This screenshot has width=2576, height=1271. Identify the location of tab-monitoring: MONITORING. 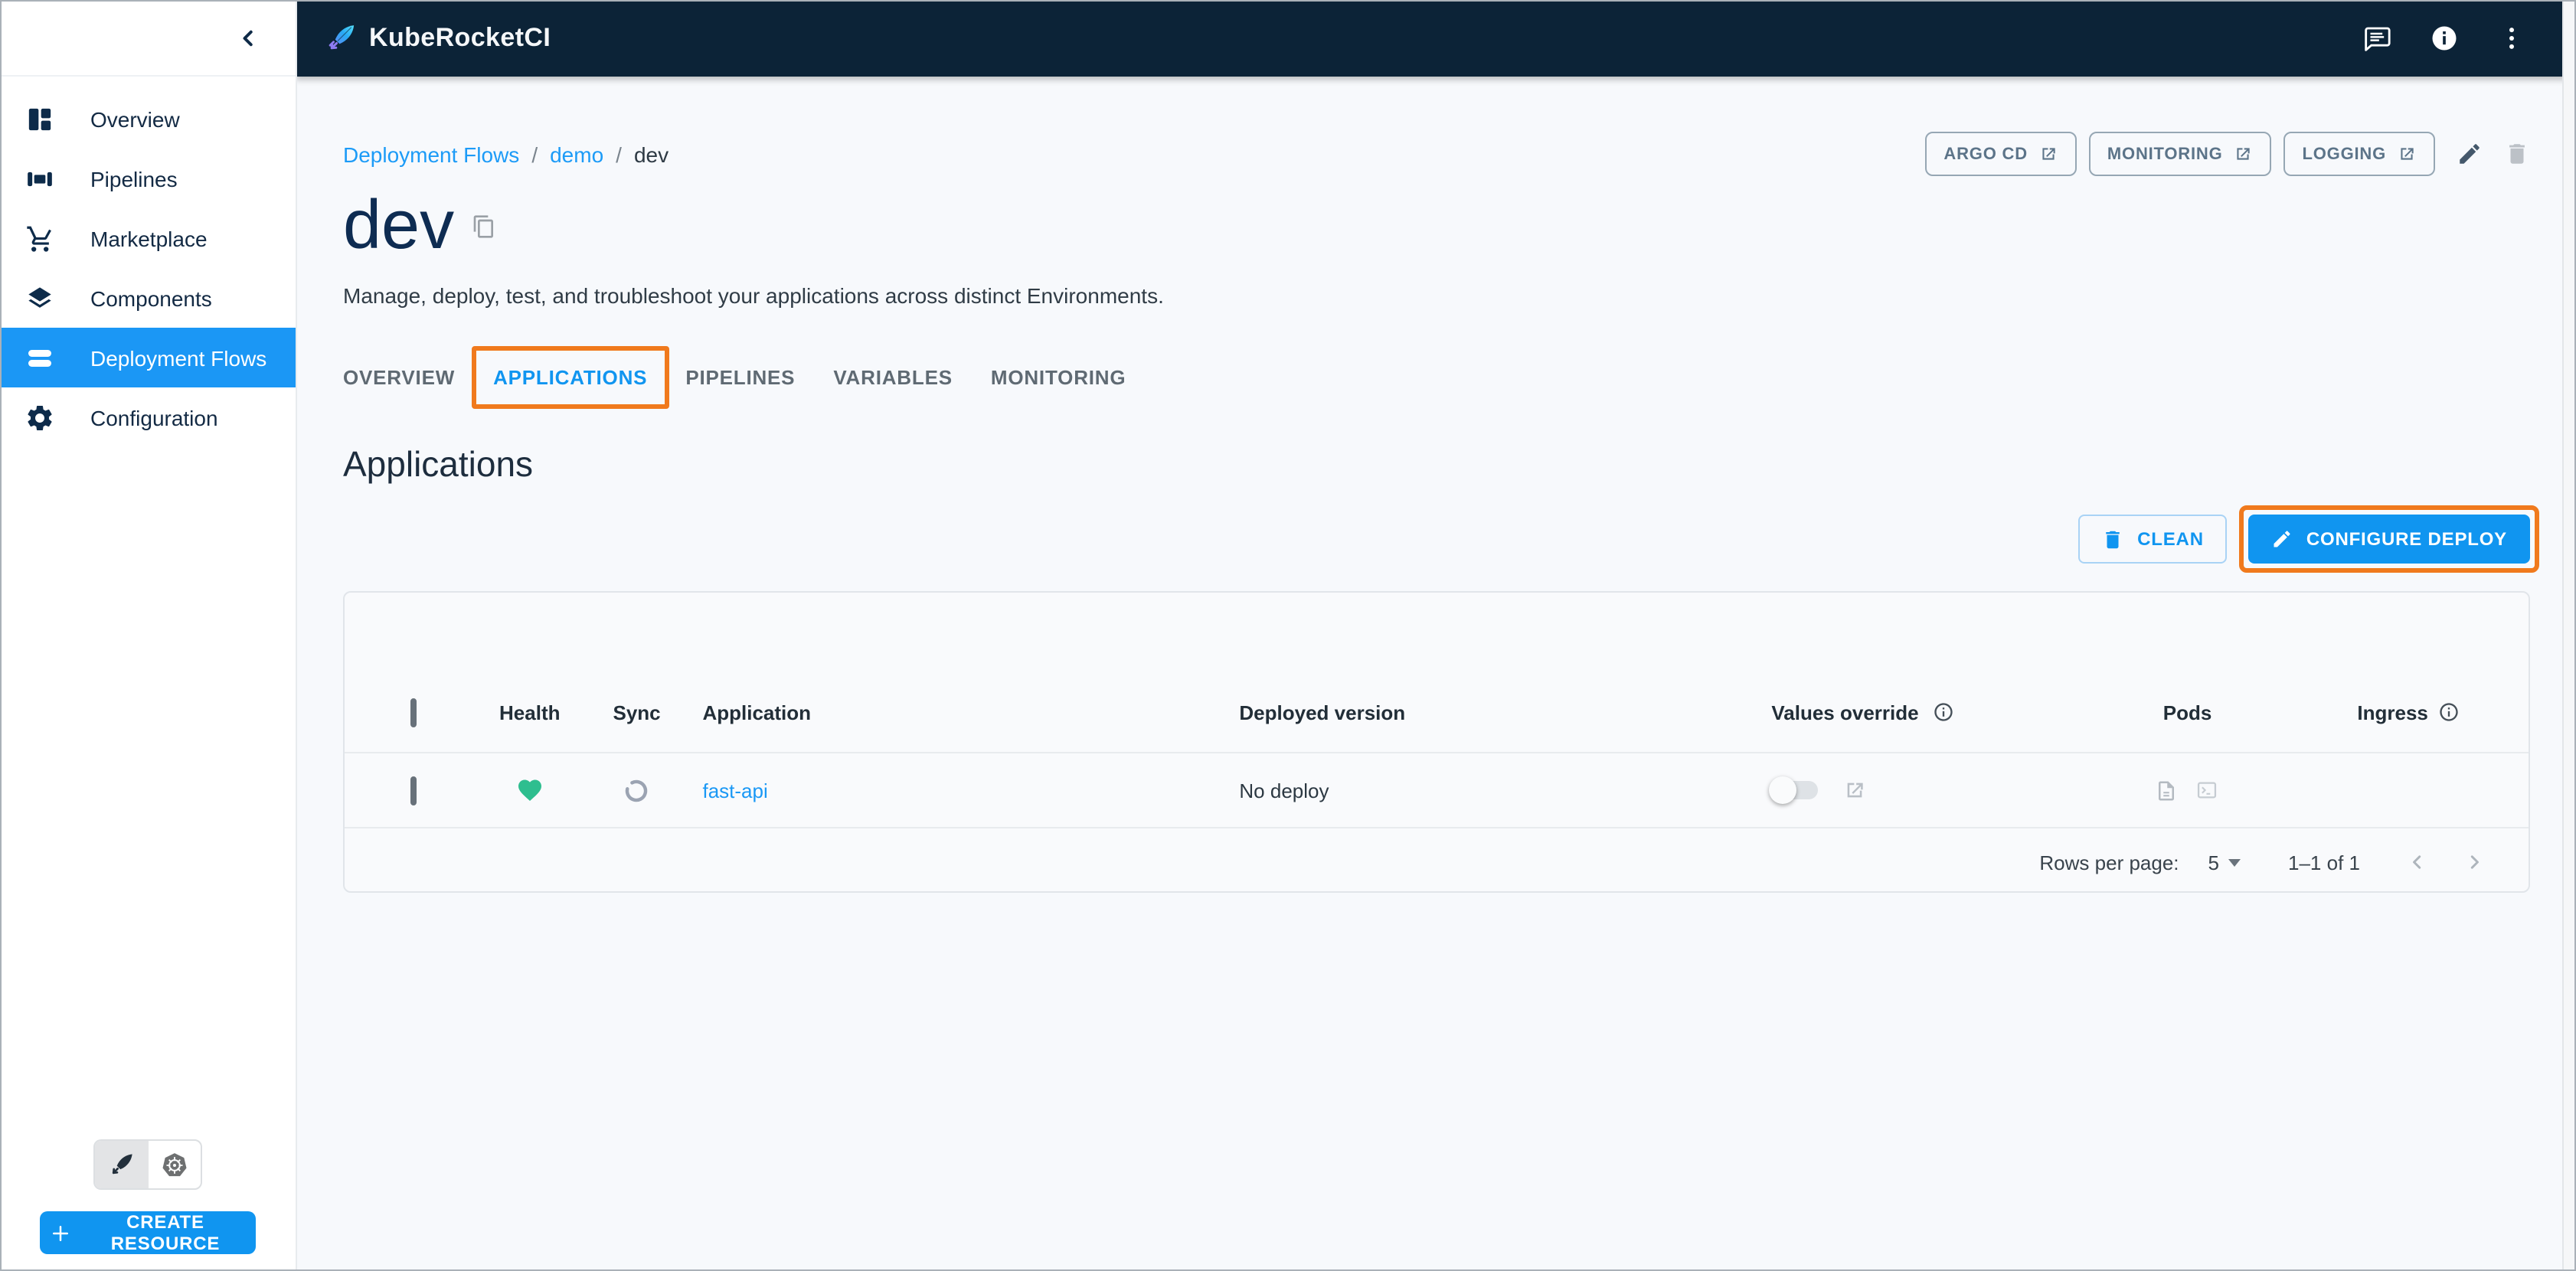
(1058, 378).